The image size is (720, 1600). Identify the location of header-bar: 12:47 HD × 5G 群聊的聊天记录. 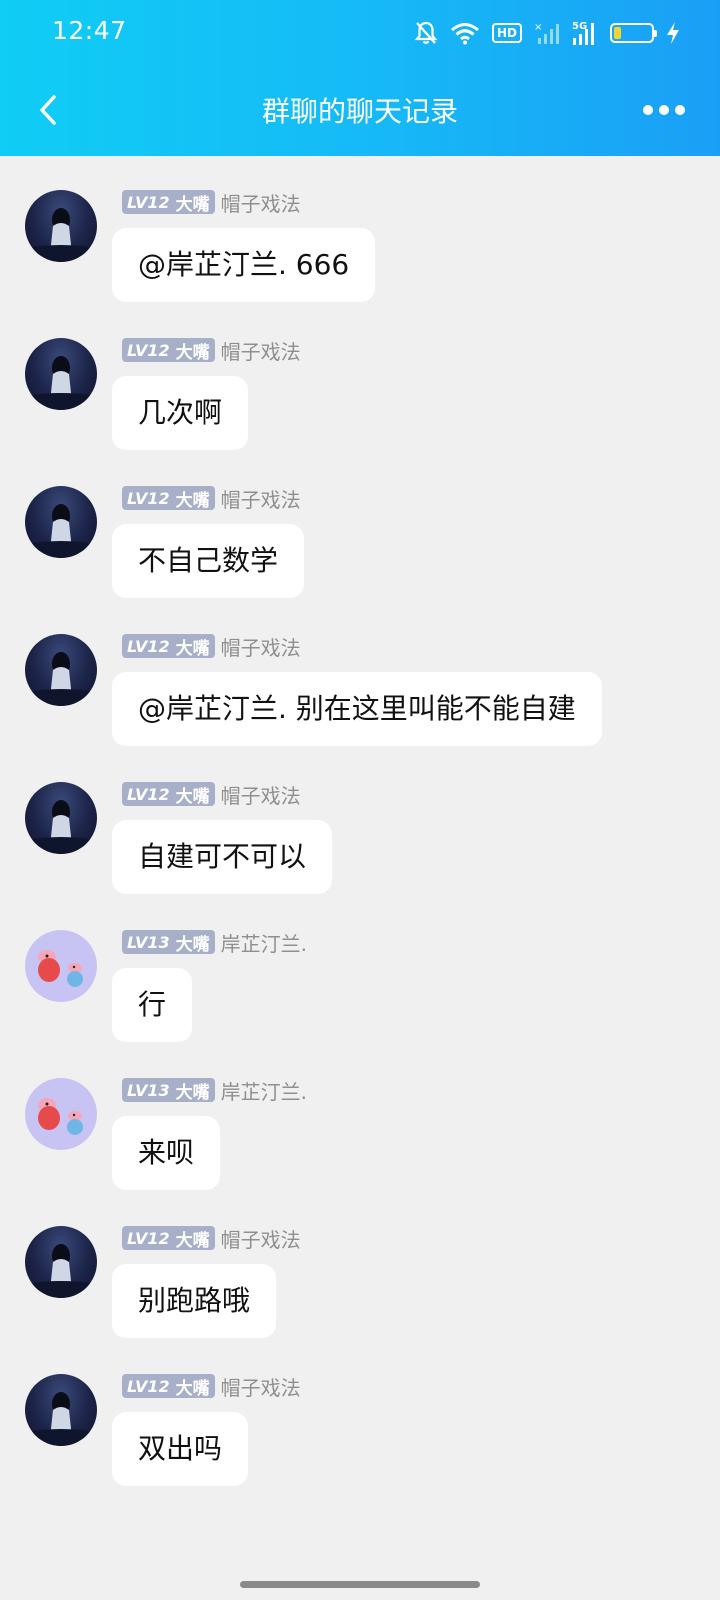
(360, 78).